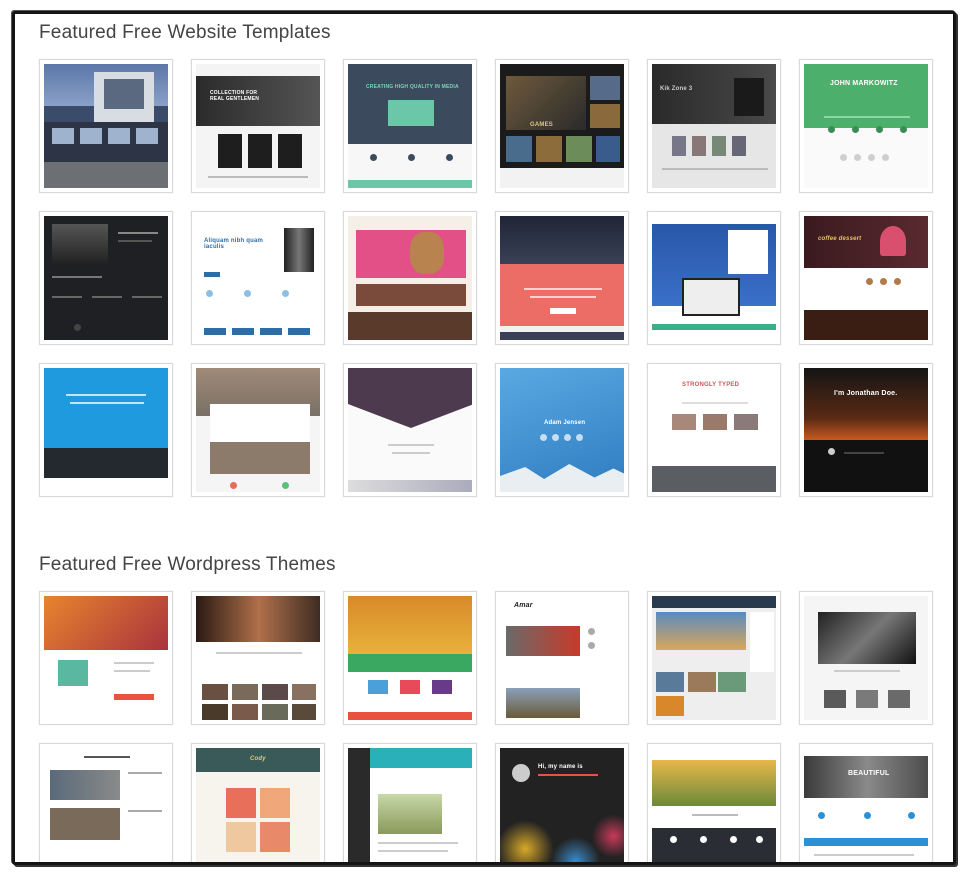  I want to click on template-card: JOHN MARKOWITZ, so click(866, 126).